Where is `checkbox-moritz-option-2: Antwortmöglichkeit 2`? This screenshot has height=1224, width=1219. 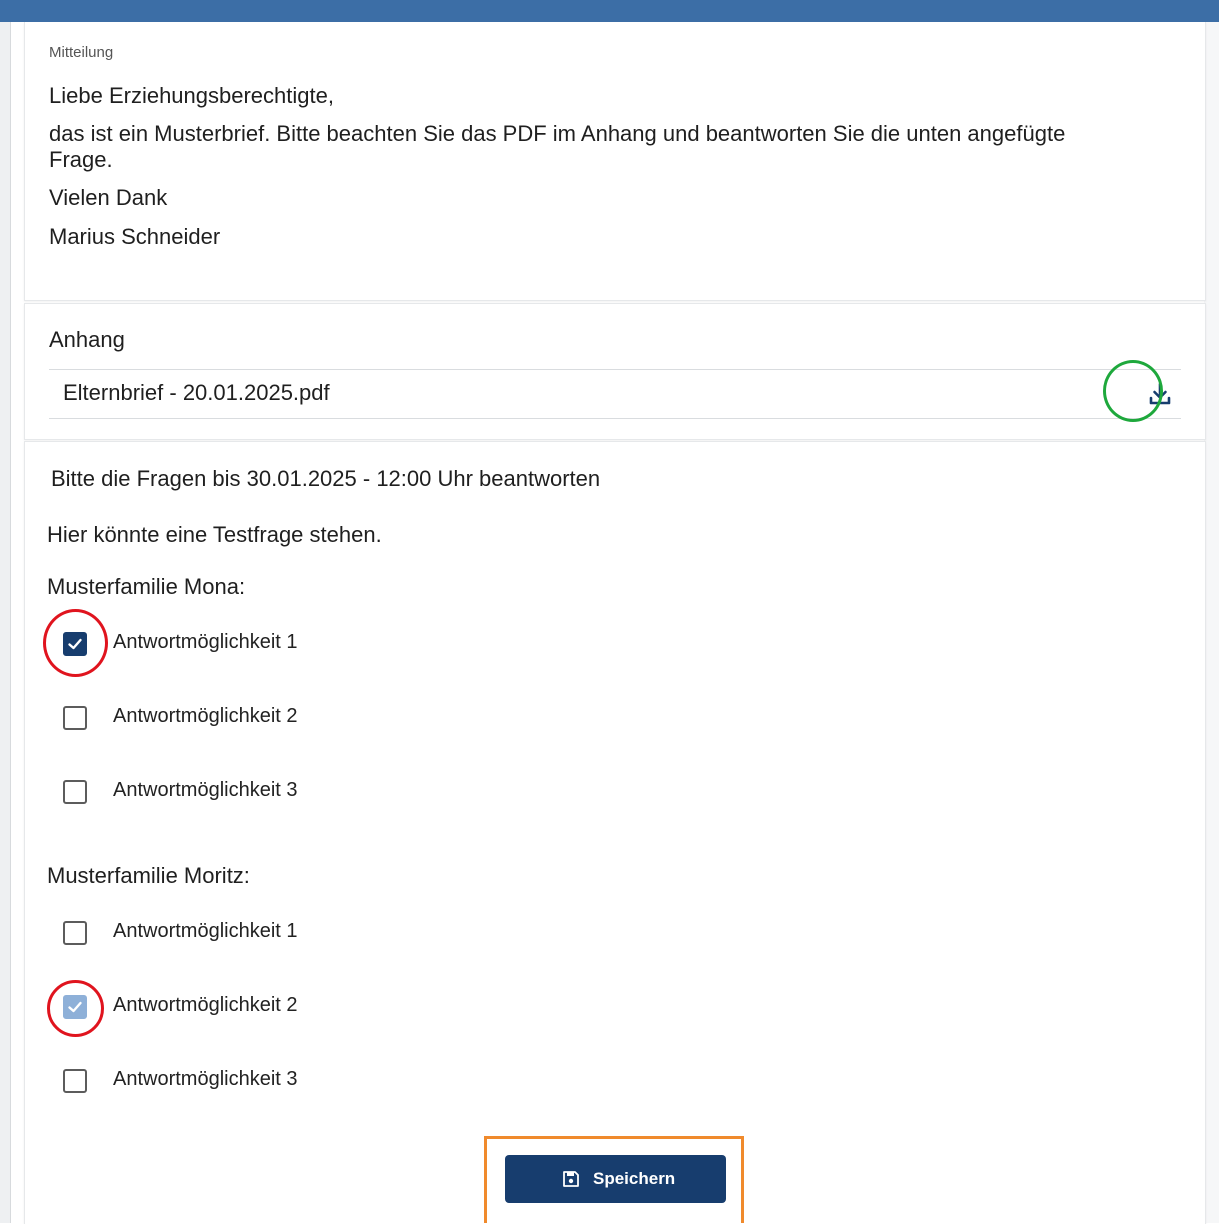
checkbox-moritz-option-2: Antwortmöglichkeit 2 is located at coordinates (263, 1008).